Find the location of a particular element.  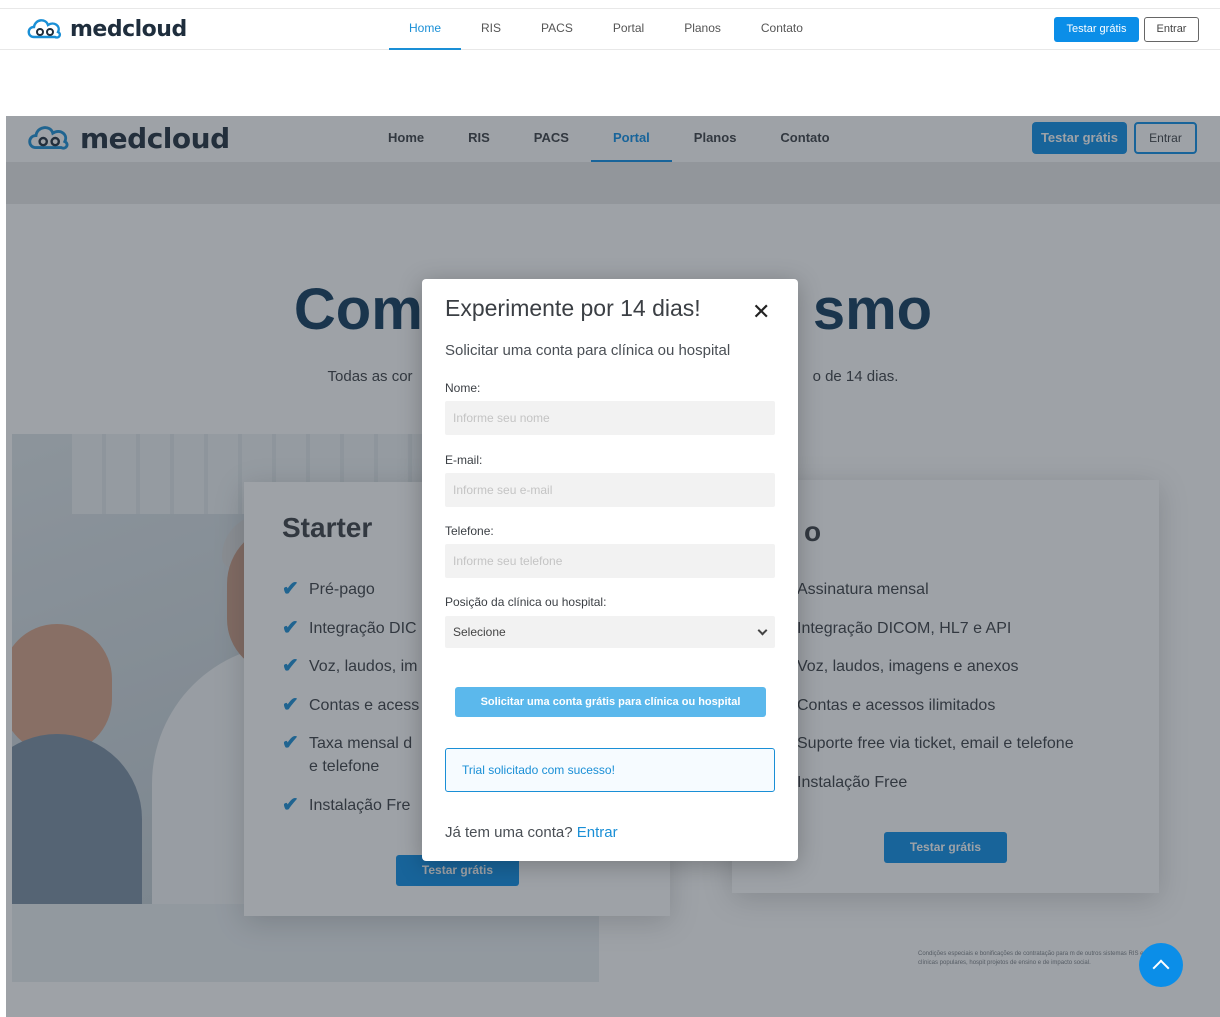

login-link: Entrar is located at coordinates (597, 832).